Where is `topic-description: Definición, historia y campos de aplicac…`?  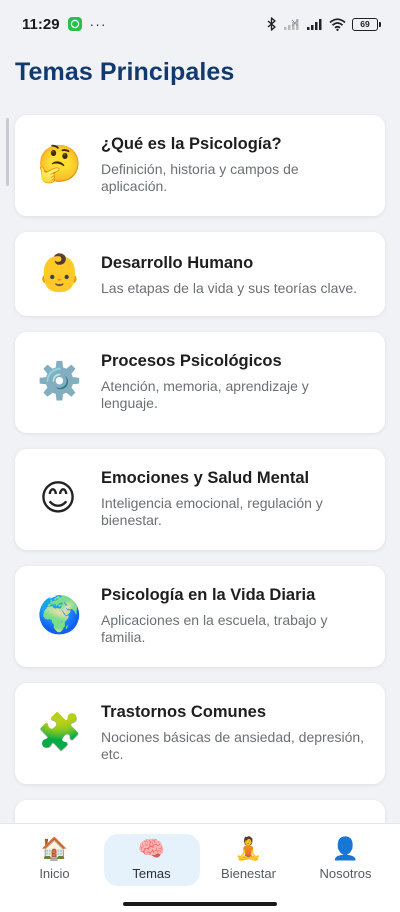 topic-description: Definición, historia y campos de aplicac… is located at coordinates (200, 177).